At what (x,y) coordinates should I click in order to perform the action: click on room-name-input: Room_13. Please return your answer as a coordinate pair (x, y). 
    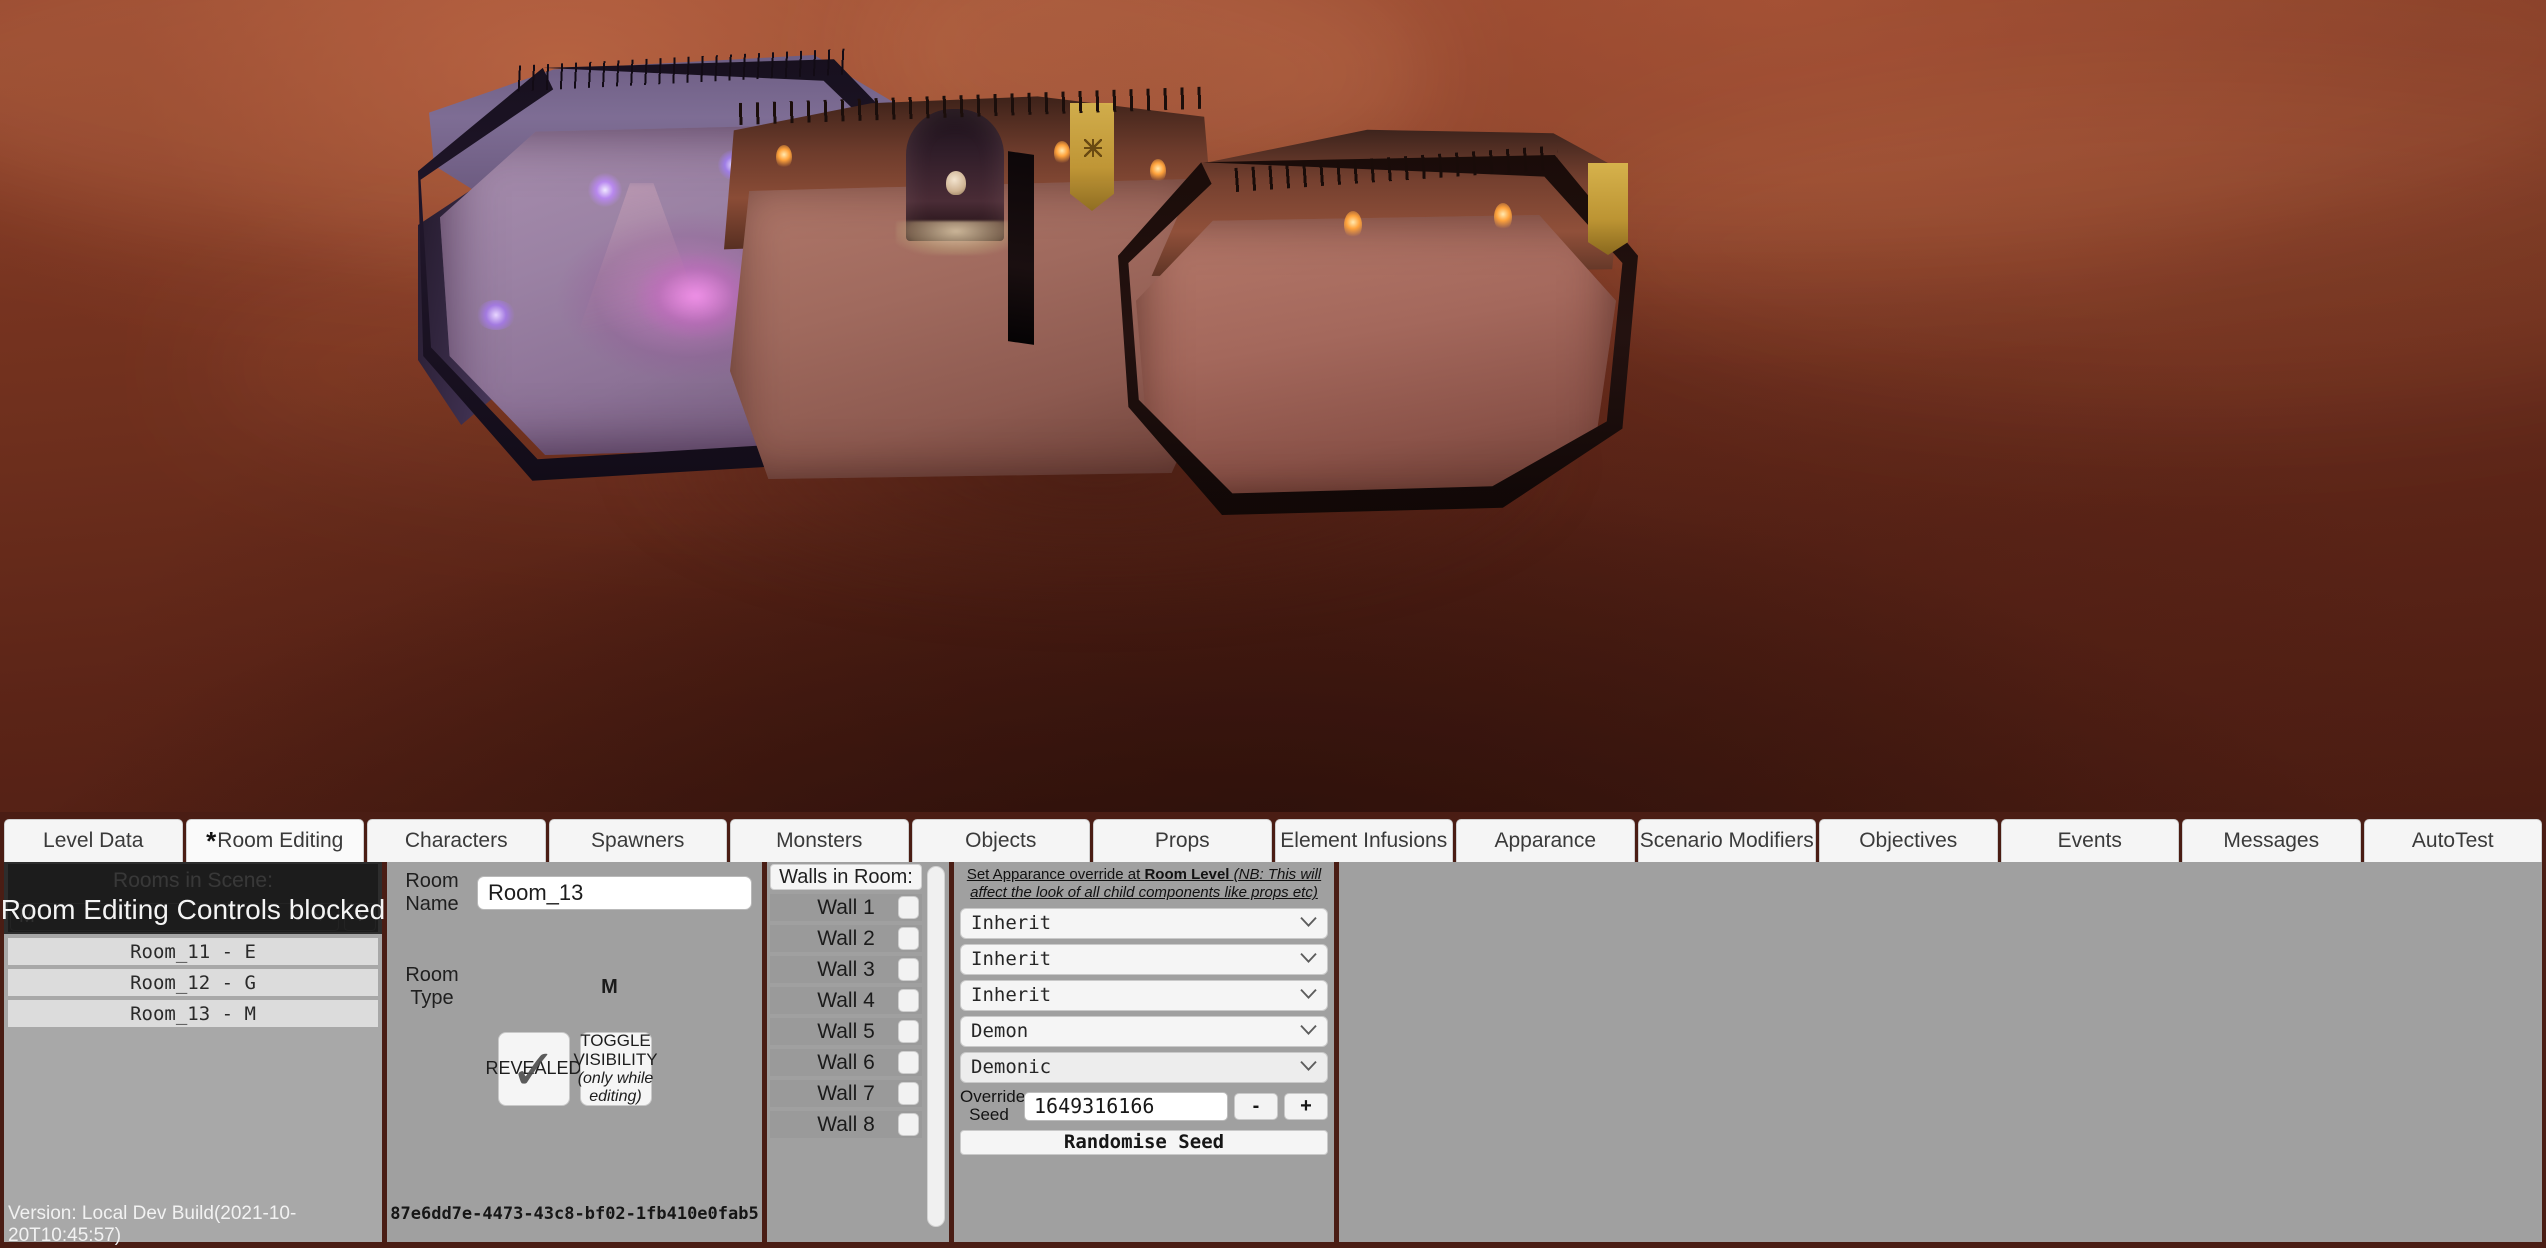
    Looking at the image, I should click on (614, 893).